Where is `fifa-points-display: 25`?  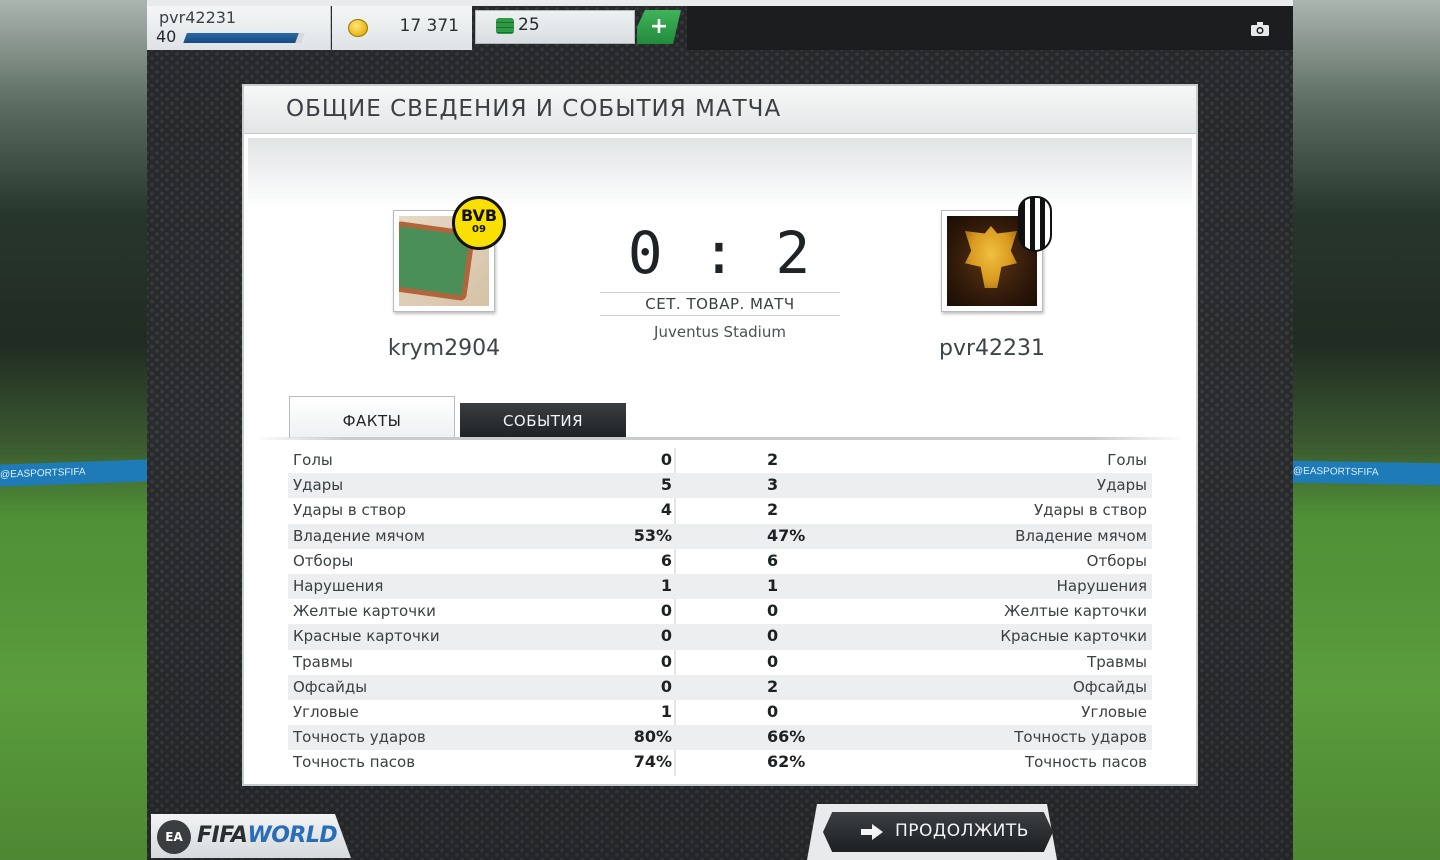
fifa-points-display: 25 is located at coordinates (555, 27).